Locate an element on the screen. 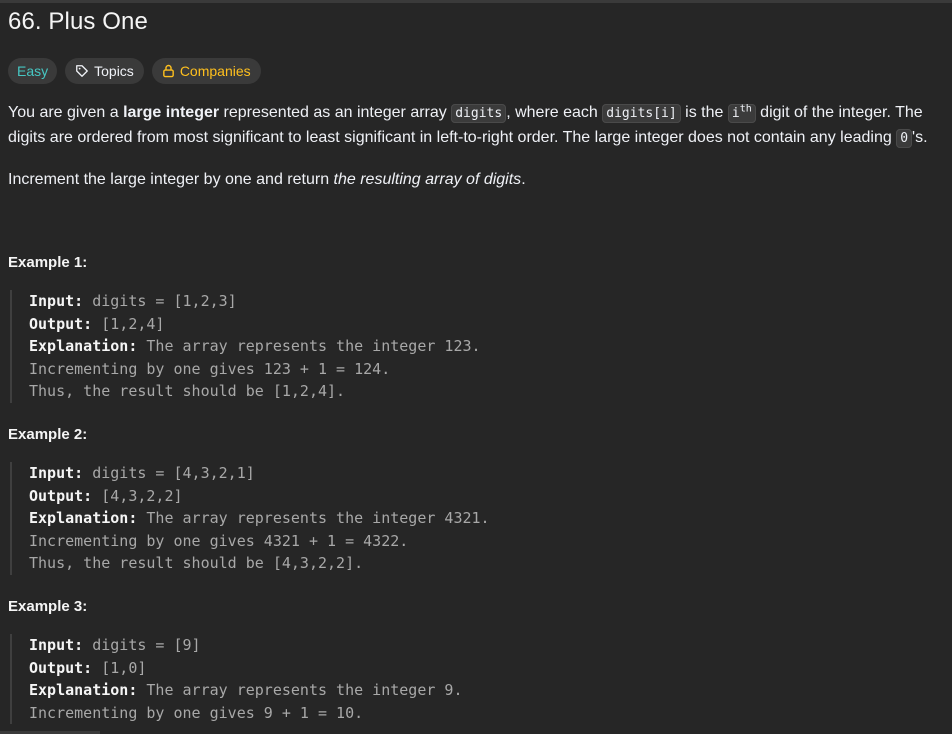 Image resolution: width=952 pixels, height=734 pixels. example-2-title: Example 2: is located at coordinates (48, 434).